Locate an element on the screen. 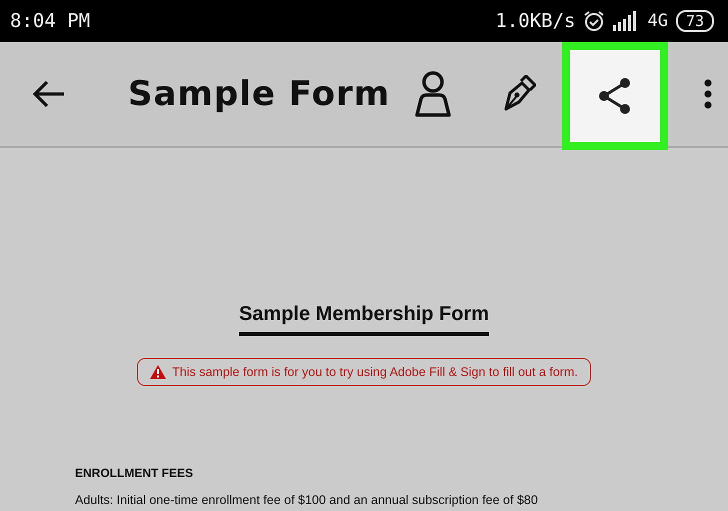  clock: 8:04 PM is located at coordinates (50, 21).